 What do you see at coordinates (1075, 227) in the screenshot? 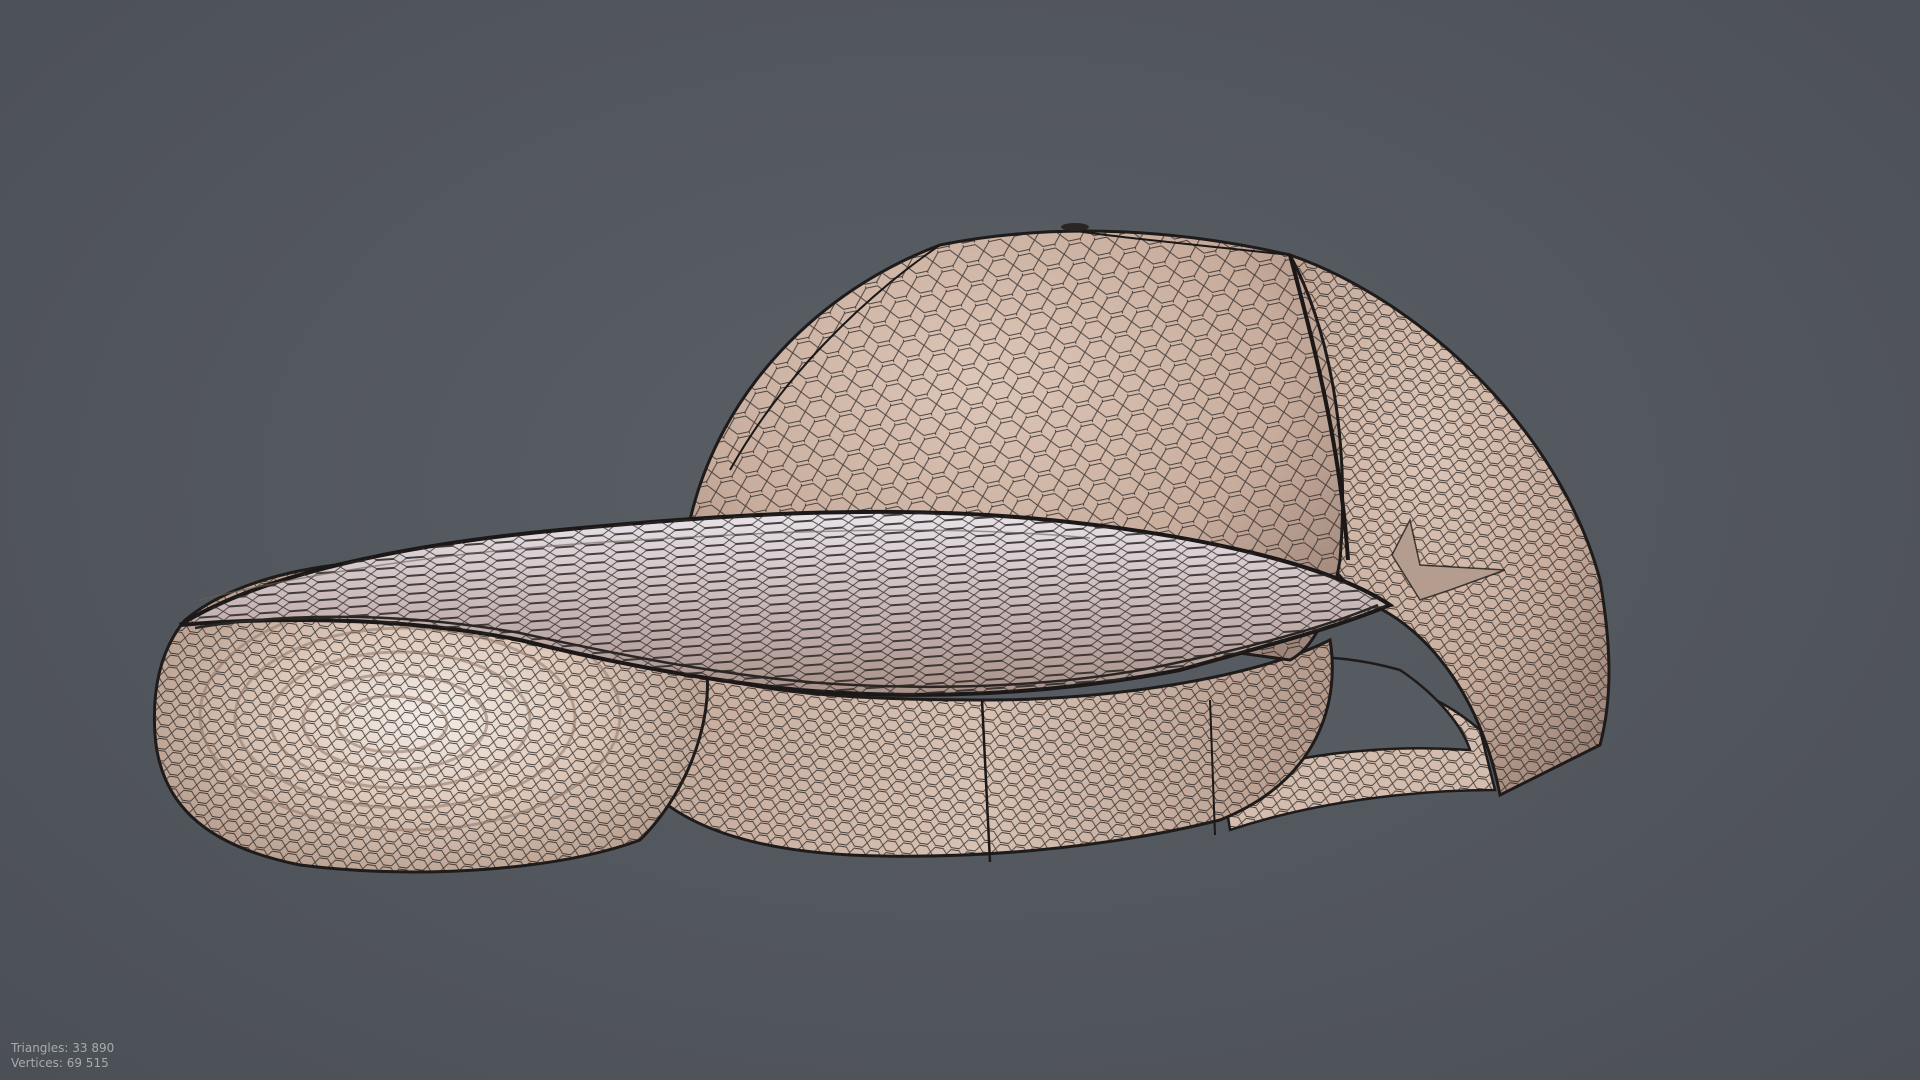
I see `cap-top-button` at bounding box center [1075, 227].